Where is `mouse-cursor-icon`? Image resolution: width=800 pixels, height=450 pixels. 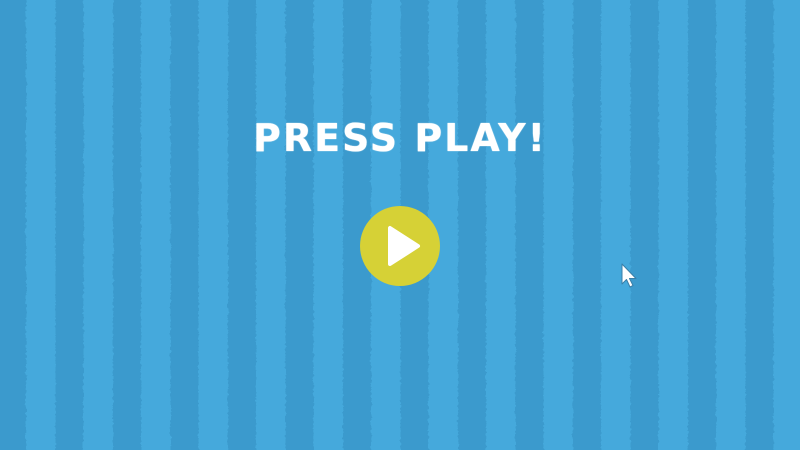
mouse-cursor-icon is located at coordinates (629, 275).